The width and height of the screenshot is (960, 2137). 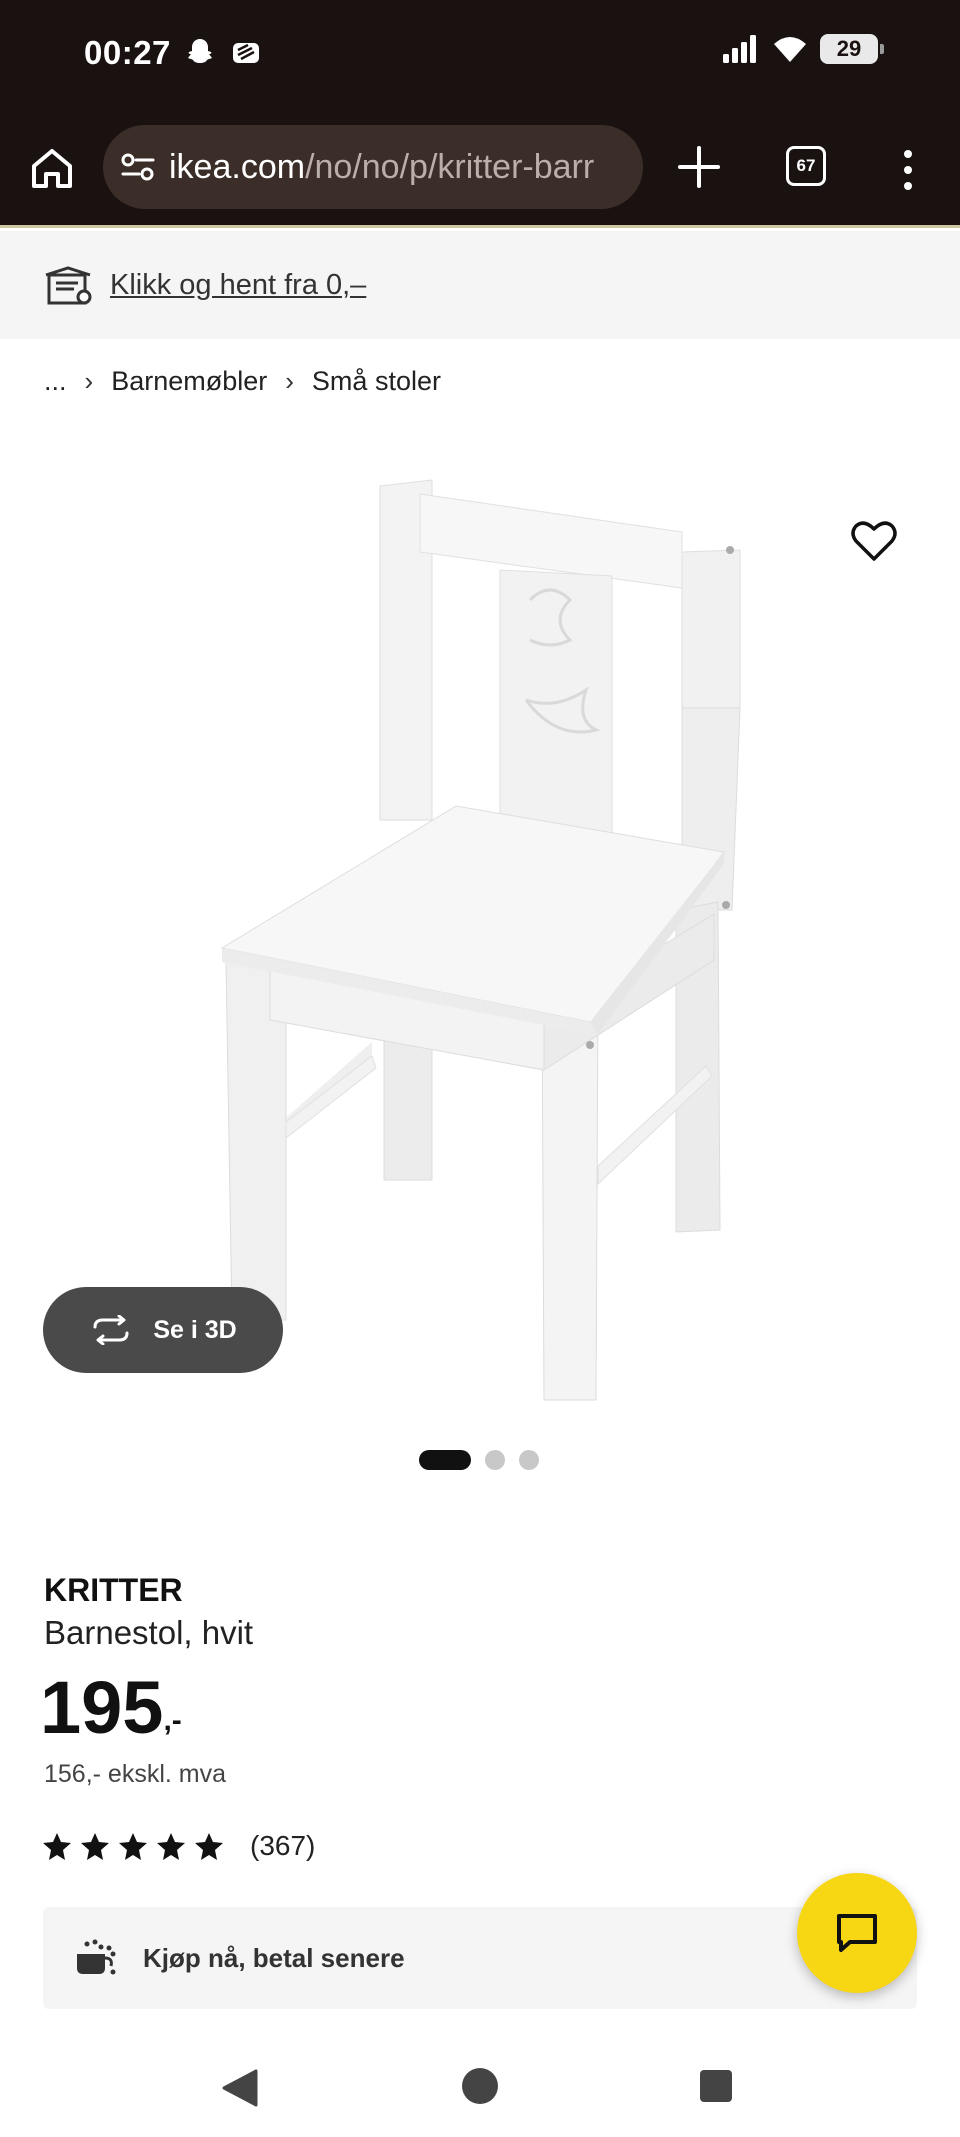 I want to click on url-host: ikea.com, so click(x=237, y=166).